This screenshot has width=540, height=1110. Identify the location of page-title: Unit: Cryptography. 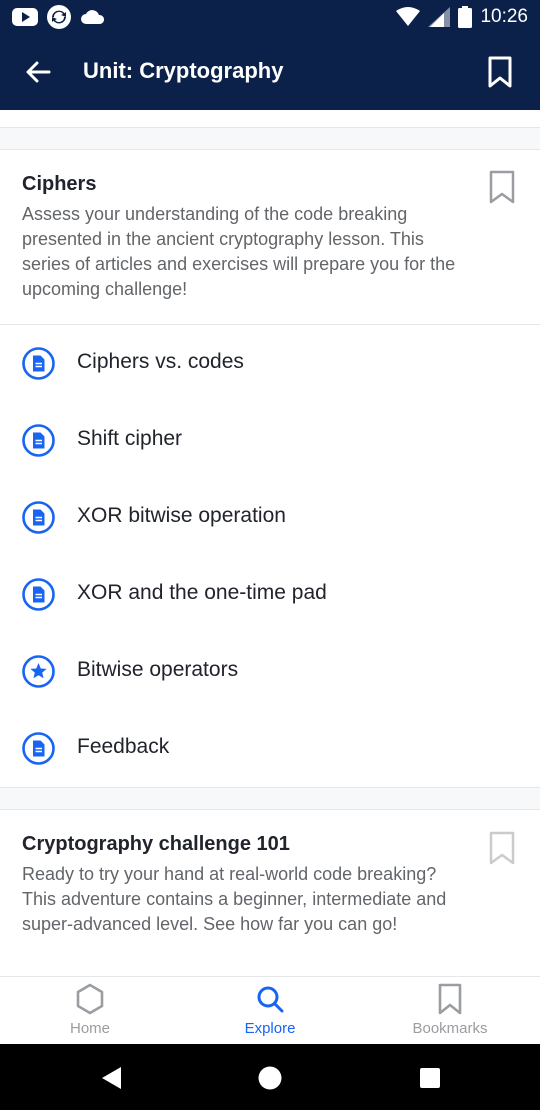
(183, 70).